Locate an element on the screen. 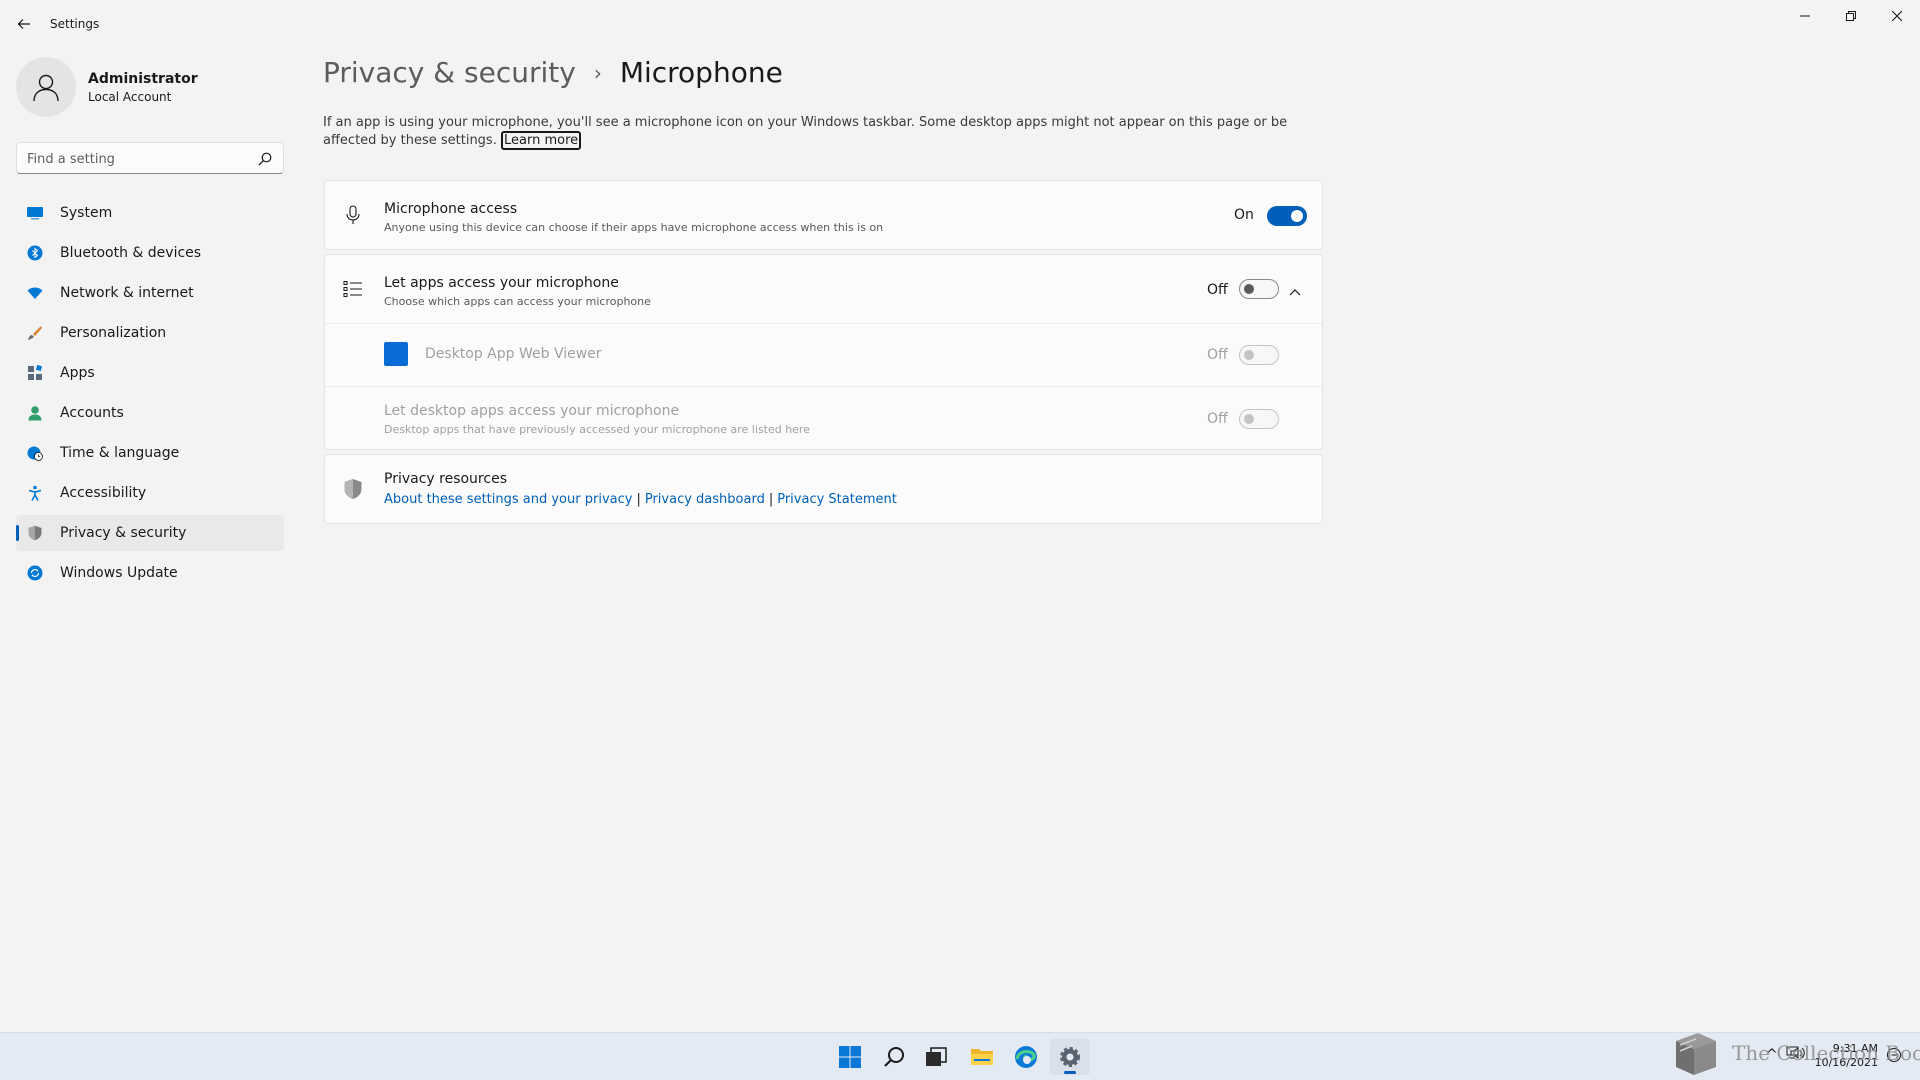  desktop-app-web-viewer-toggle is located at coordinates (1259, 355).